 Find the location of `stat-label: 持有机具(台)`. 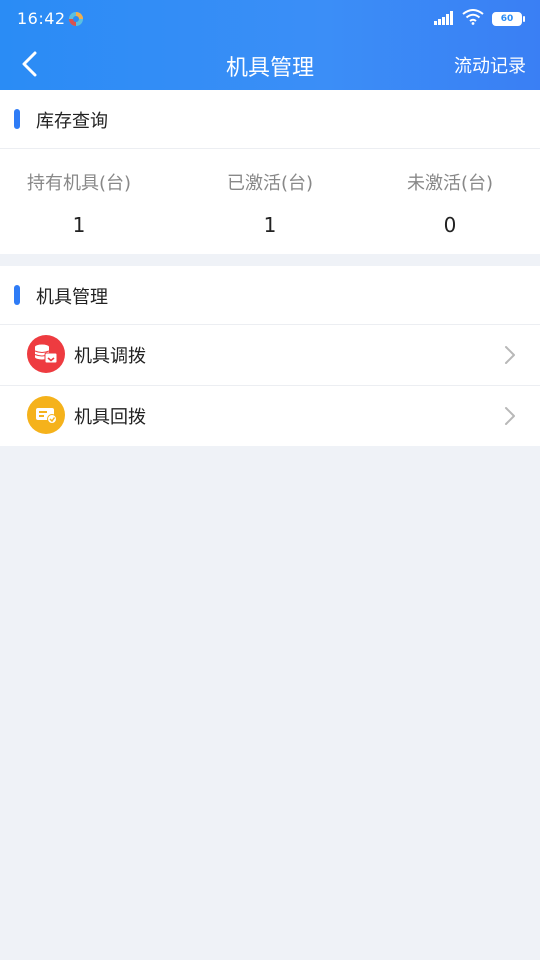

stat-label: 持有机具(台) is located at coordinates (79, 183).